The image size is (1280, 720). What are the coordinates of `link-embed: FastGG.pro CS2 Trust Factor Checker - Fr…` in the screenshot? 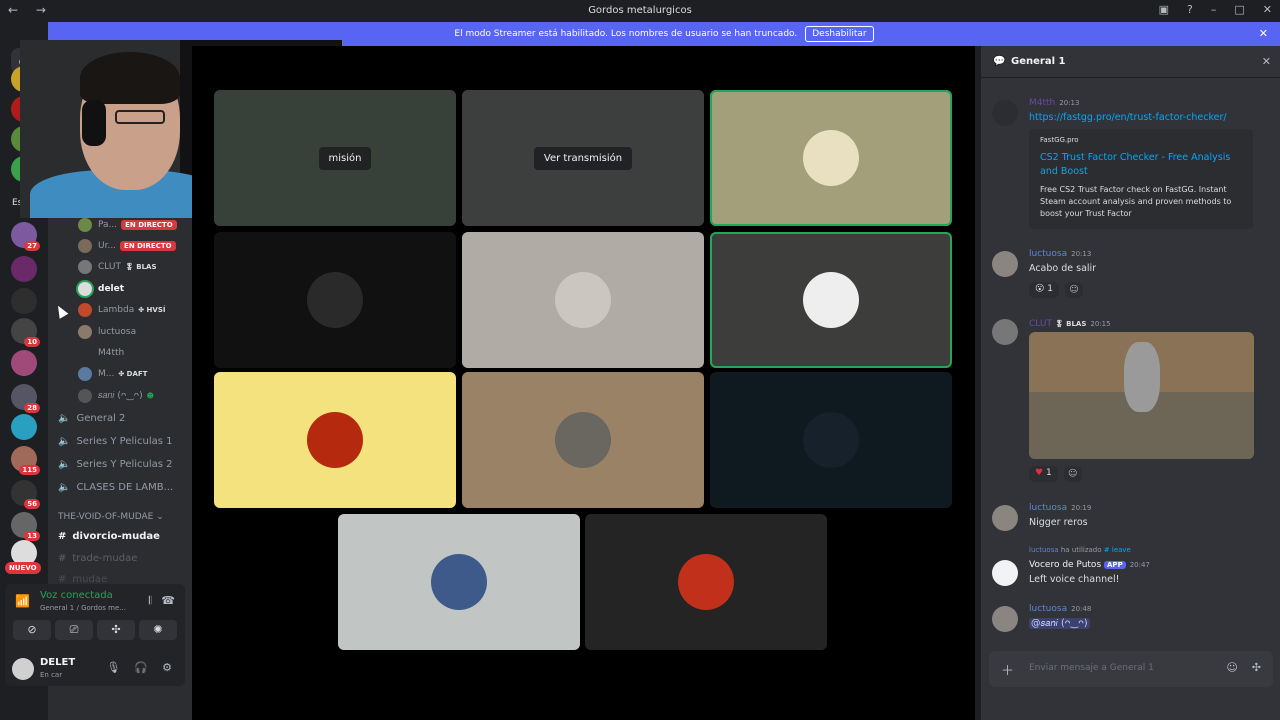 It's located at (1141, 179).